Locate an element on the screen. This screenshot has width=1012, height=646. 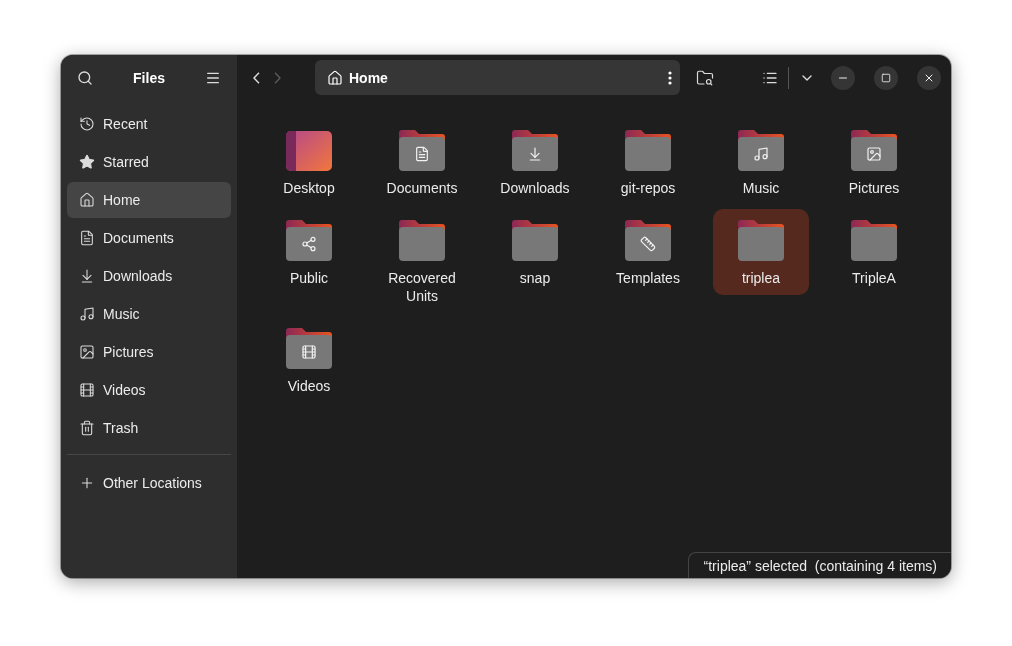
folder-item: Downloads is located at coordinates (535, 162).